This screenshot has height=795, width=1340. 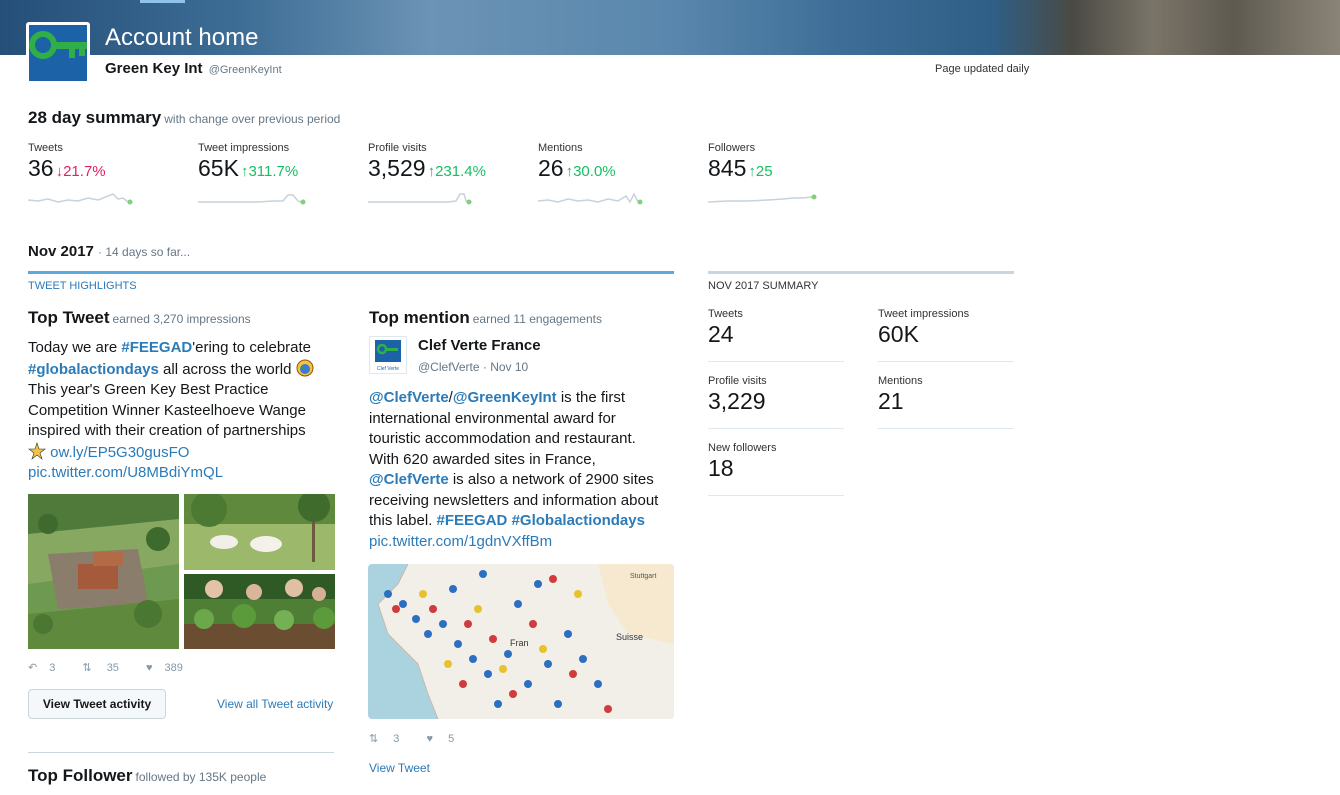 What do you see at coordinates (125, 472) in the screenshot?
I see `tweet-pic-link: pic.twitter.com/U8MBdiYmQL` at bounding box center [125, 472].